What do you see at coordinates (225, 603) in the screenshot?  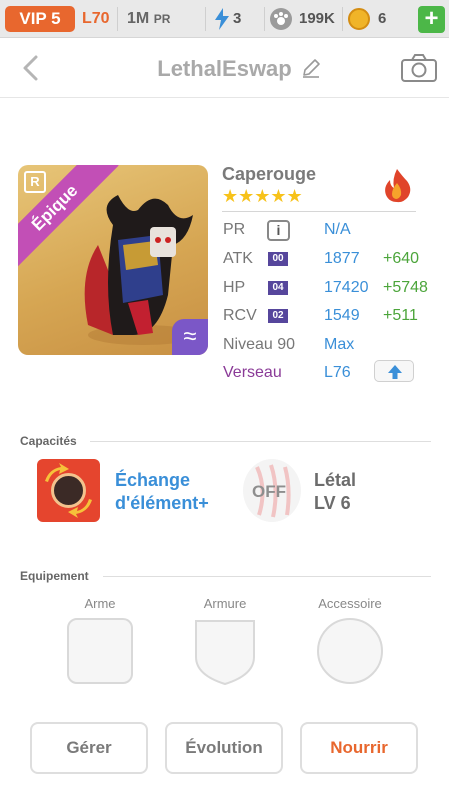 I see `armor-label: Armure` at bounding box center [225, 603].